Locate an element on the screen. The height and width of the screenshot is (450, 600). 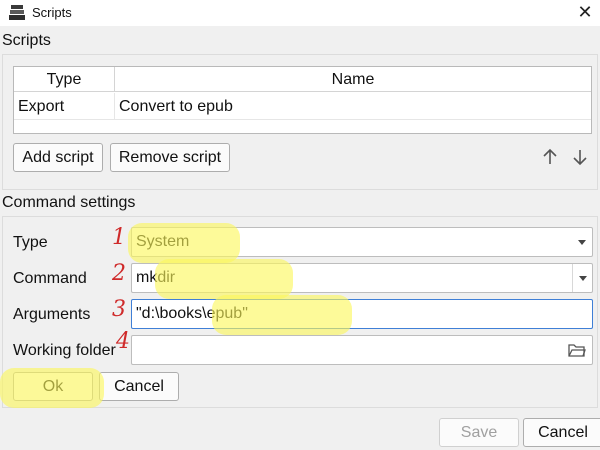
title-bar: Scripts ✕ is located at coordinates (300, 13).